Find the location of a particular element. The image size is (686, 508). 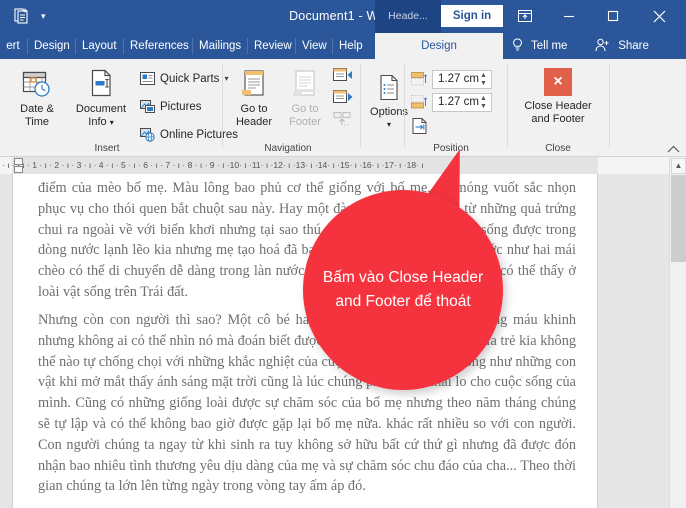

go-to-header-label-line2: Header is located at coordinates (254, 121).